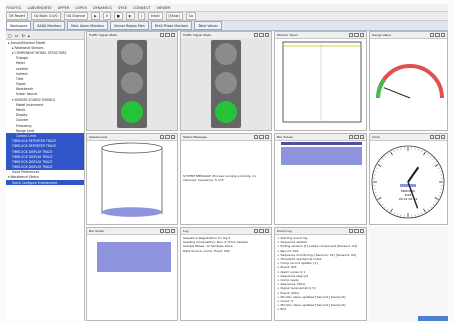 The width and height of the screenshot is (454, 323). What do you see at coordinates (129, 25) in the screenshot?
I see `tab-sensor-region: Sensor Region Mon` at bounding box center [129, 25].